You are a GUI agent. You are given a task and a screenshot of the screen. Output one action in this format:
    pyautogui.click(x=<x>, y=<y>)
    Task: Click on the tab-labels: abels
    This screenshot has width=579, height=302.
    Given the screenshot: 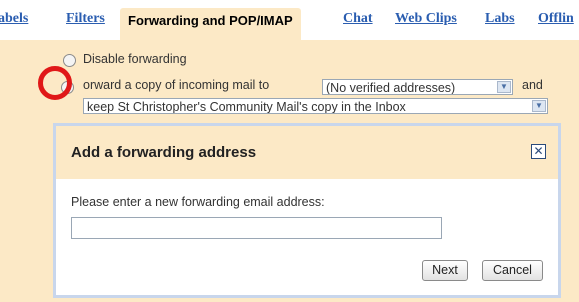 What is the action you would take?
    pyautogui.click(x=14, y=19)
    